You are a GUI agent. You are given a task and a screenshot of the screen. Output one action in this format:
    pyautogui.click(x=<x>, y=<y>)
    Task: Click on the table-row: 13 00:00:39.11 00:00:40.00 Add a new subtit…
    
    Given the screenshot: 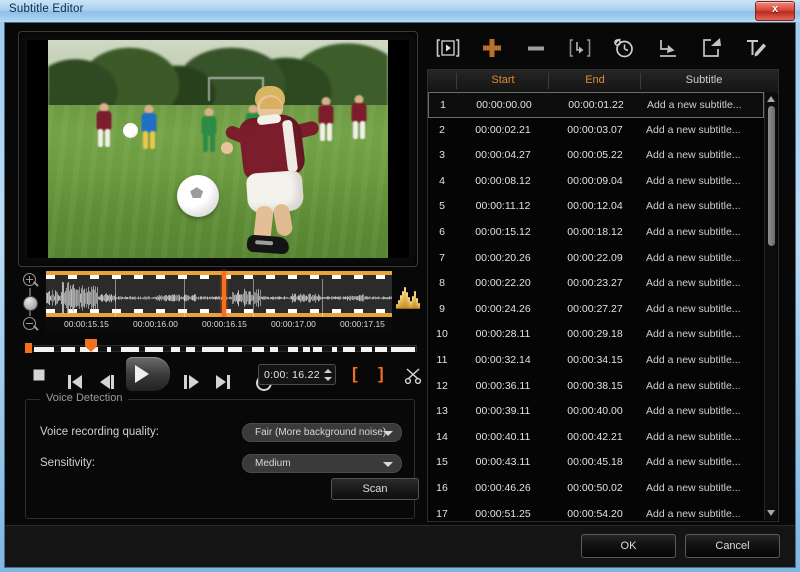 What is the action you would take?
    pyautogui.click(x=596, y=412)
    